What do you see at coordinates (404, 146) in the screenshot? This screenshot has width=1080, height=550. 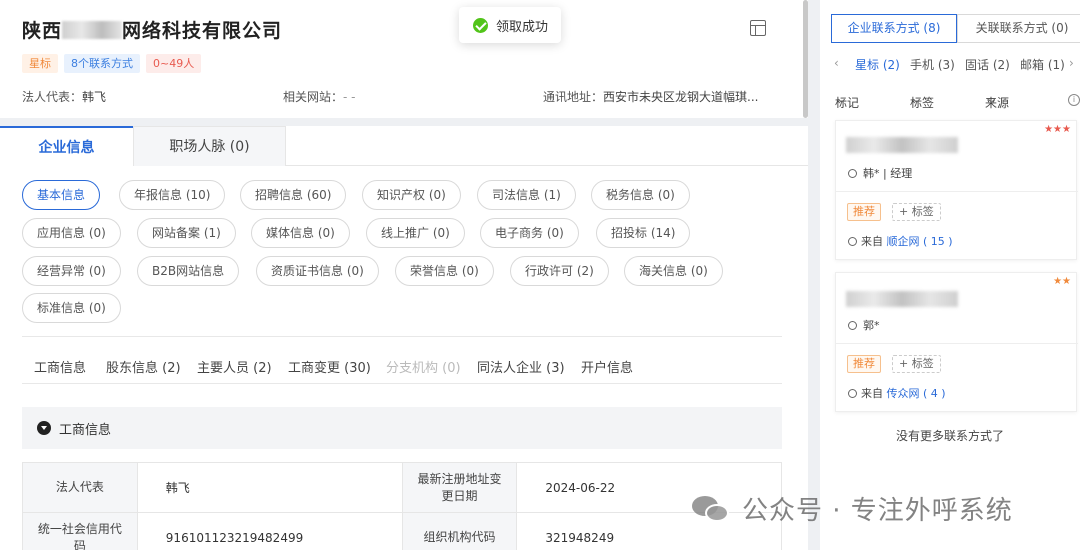 I see `main-tabs: 企业信息 职场人脉 (0)` at bounding box center [404, 146].